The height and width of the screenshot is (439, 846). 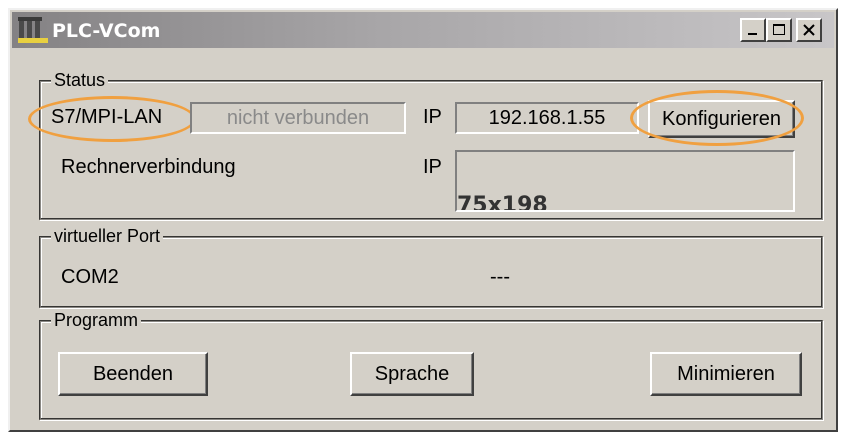 I want to click on configure-button-label: Konfigurieren, so click(x=721, y=118).